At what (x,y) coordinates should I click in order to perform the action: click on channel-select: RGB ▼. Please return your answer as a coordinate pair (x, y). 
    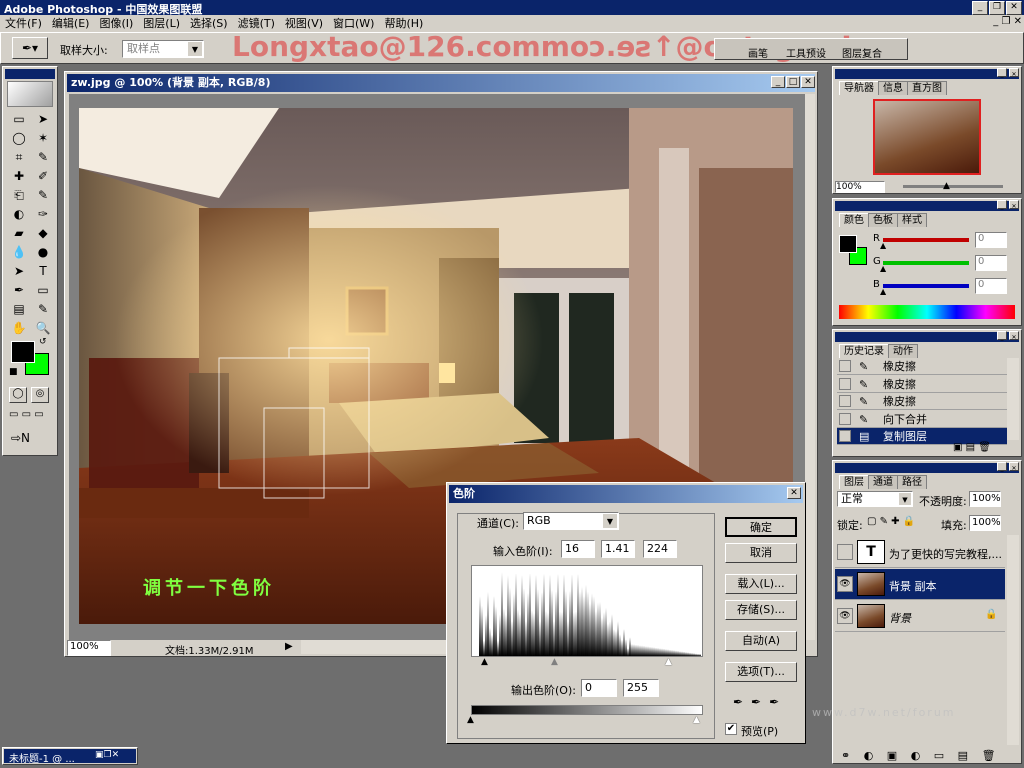
    Looking at the image, I should click on (571, 521).